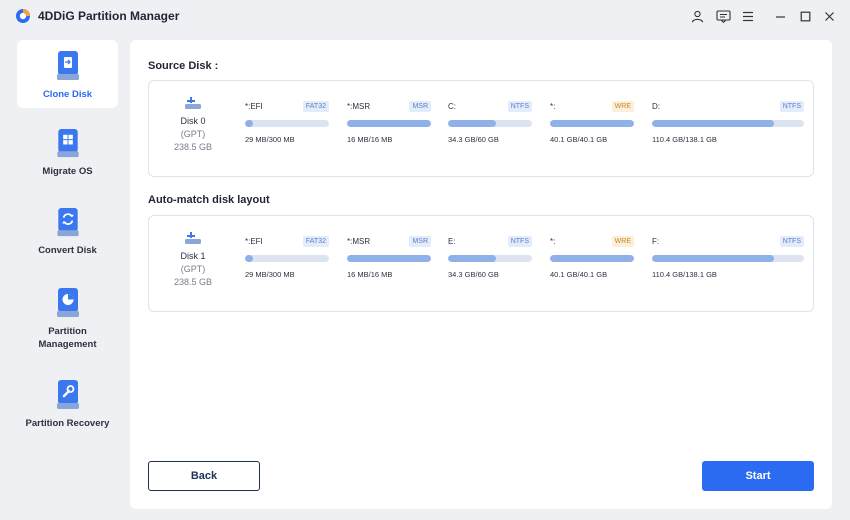 The width and height of the screenshot is (850, 520). Describe the element at coordinates (109, 16) in the screenshot. I see `app-title: 4DDiG Partition Manager` at that location.